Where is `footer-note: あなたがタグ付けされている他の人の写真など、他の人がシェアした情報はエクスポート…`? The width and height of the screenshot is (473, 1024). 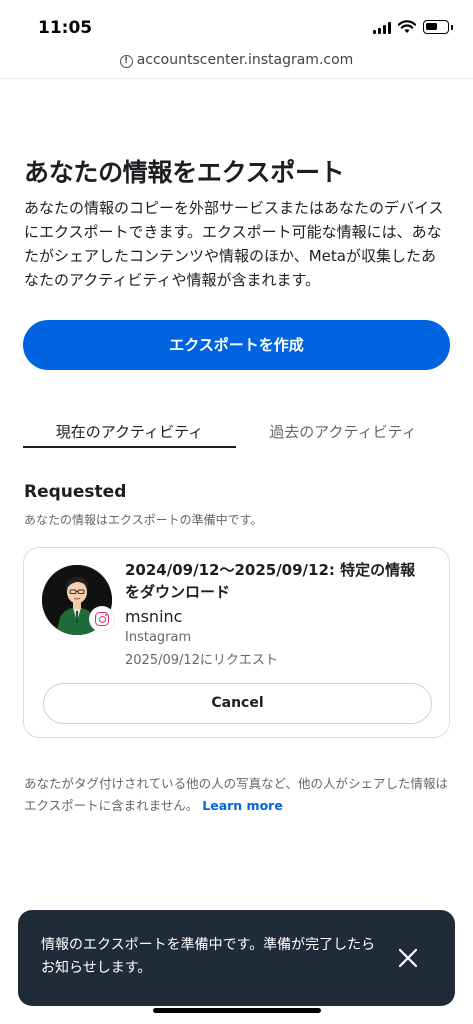
footer-note: あなたがタグ付けされている他の人の写真など、他の人がシェアした情報はエクスポート… is located at coordinates (239, 795).